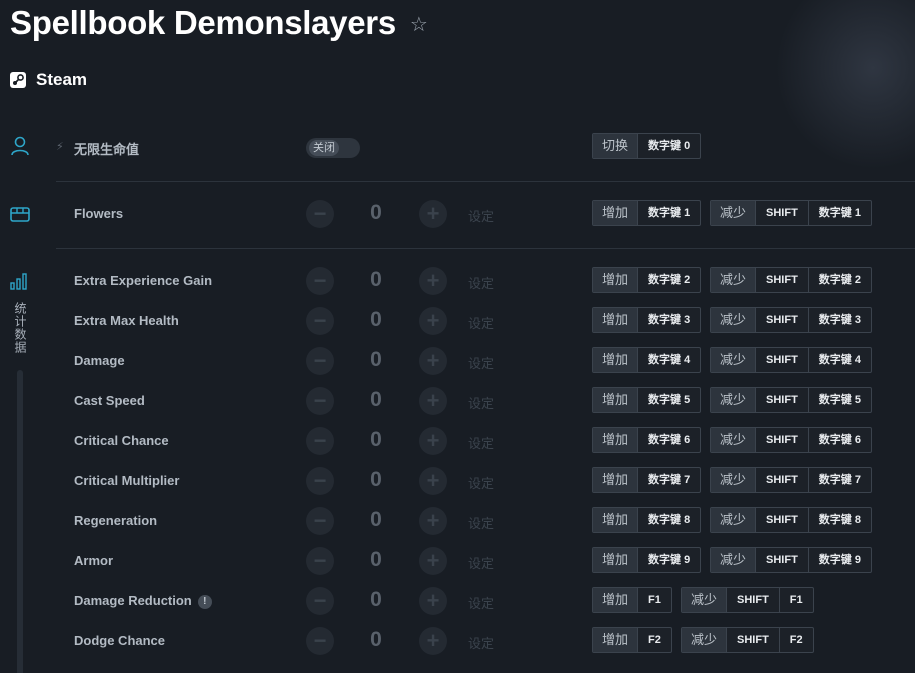 This screenshot has height=673, width=915. I want to click on hotkey-group: 增加 数字键 5, so click(647, 400).